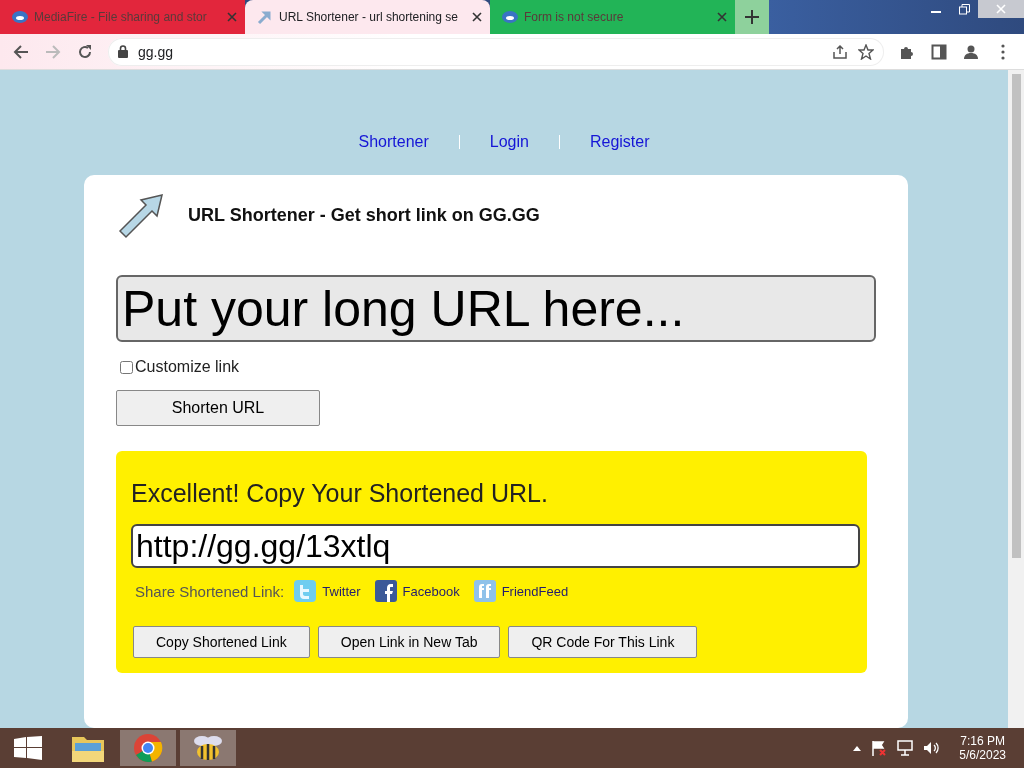 Image resolution: width=1024 pixels, height=768 pixels. I want to click on share-icon, so click(840, 51).